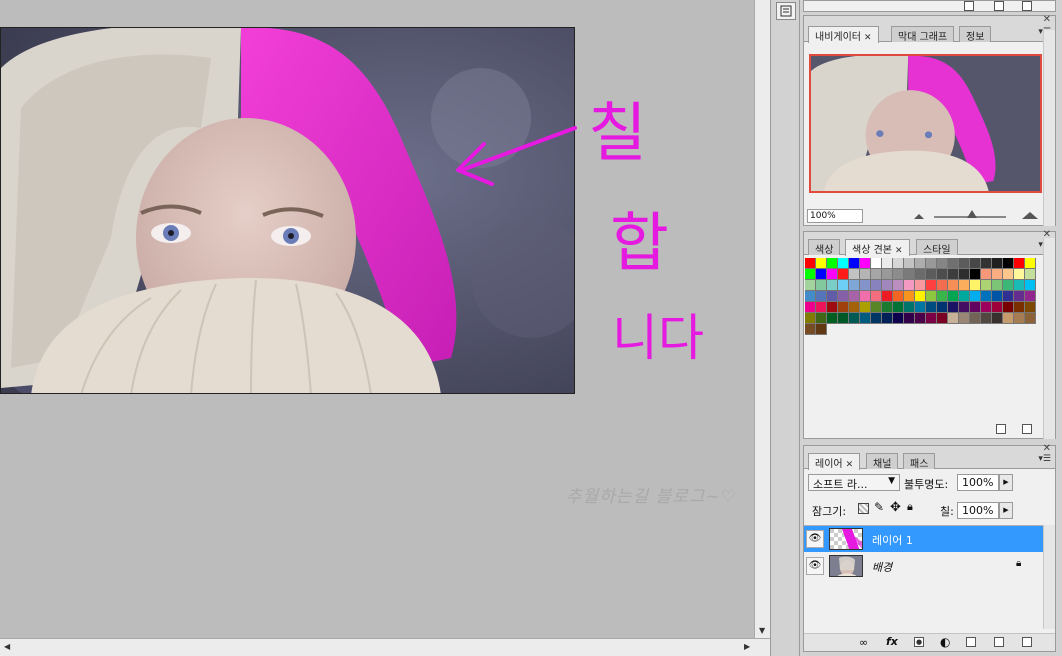 This screenshot has width=1062, height=656. I want to click on layer-row-layer-1: 👁︎ 레이어 1, so click(923, 539).